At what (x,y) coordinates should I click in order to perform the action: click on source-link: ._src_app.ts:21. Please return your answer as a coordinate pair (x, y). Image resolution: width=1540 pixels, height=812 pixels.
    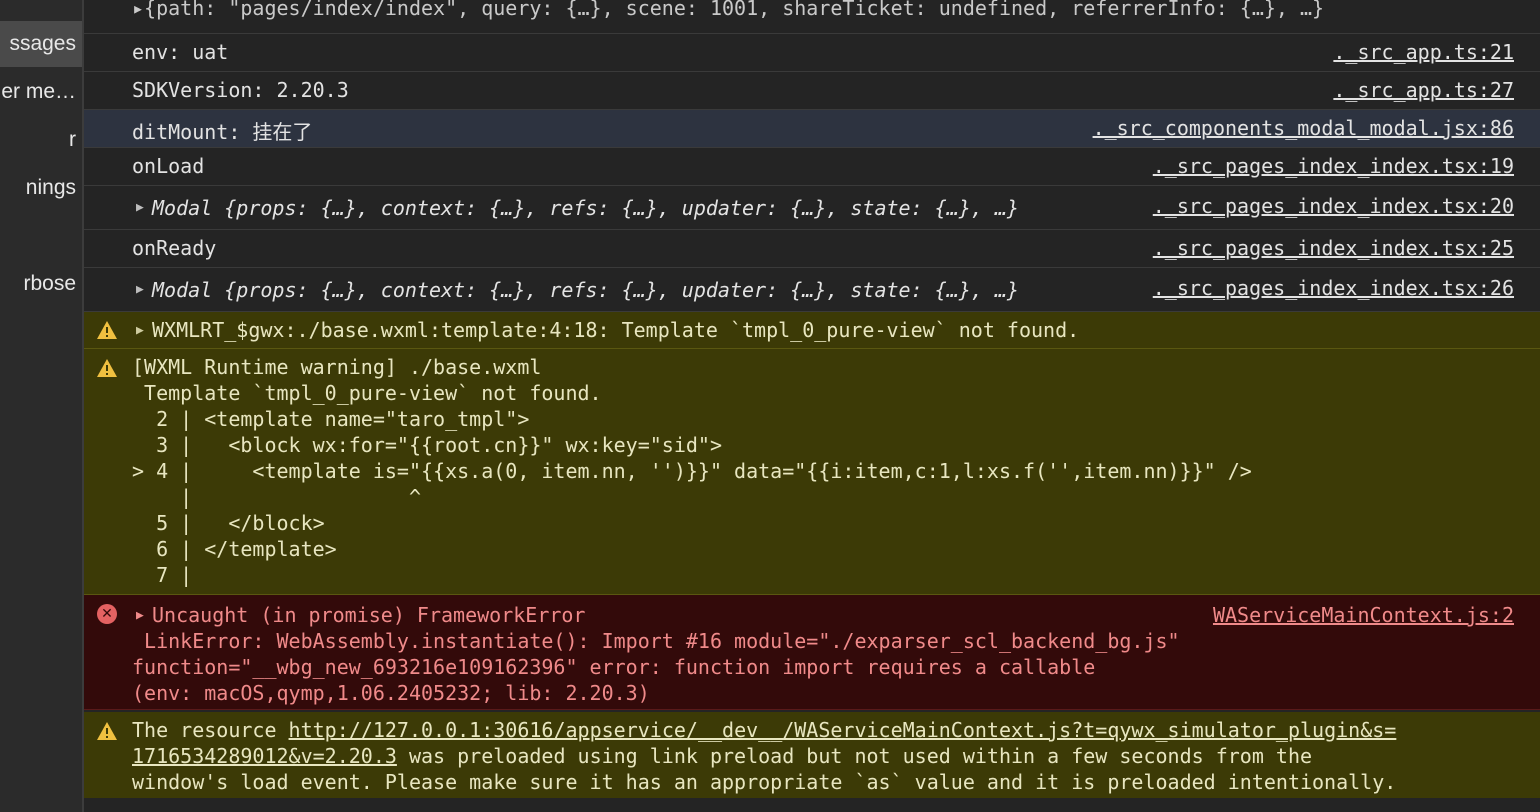
    Looking at the image, I should click on (1423, 52).